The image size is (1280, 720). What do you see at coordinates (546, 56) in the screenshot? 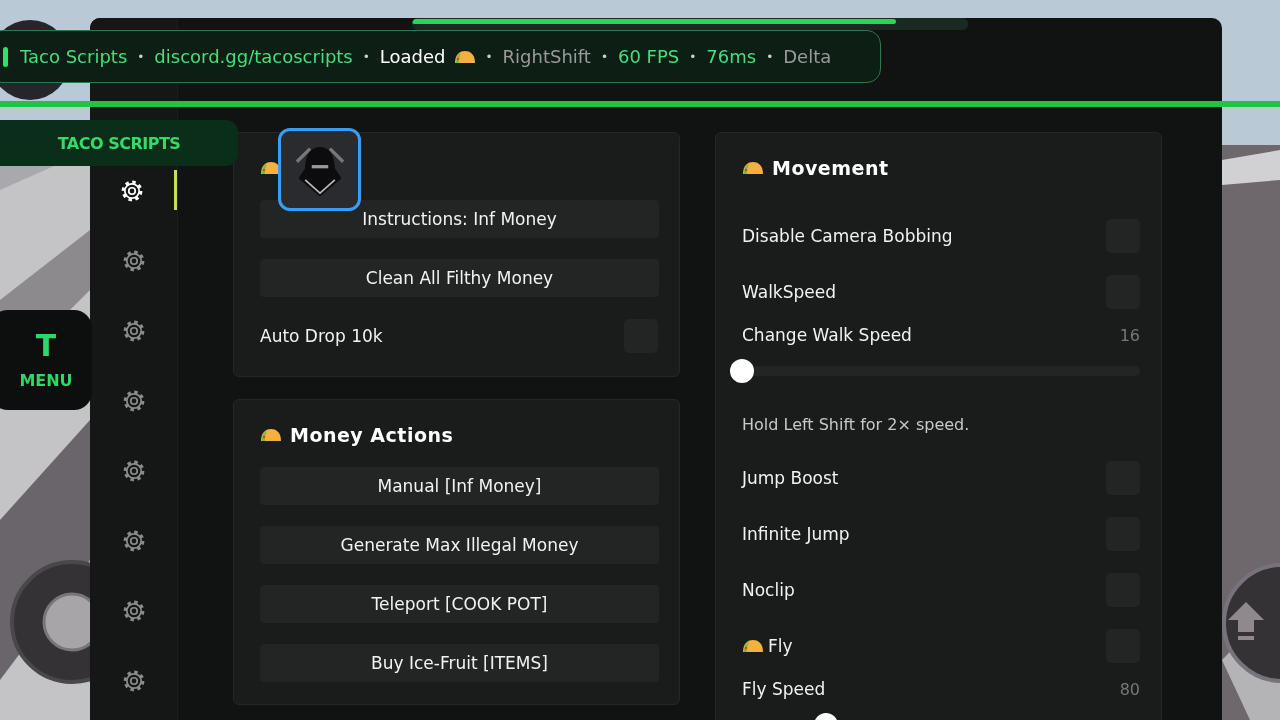
I see `status-text: RightShift` at bounding box center [546, 56].